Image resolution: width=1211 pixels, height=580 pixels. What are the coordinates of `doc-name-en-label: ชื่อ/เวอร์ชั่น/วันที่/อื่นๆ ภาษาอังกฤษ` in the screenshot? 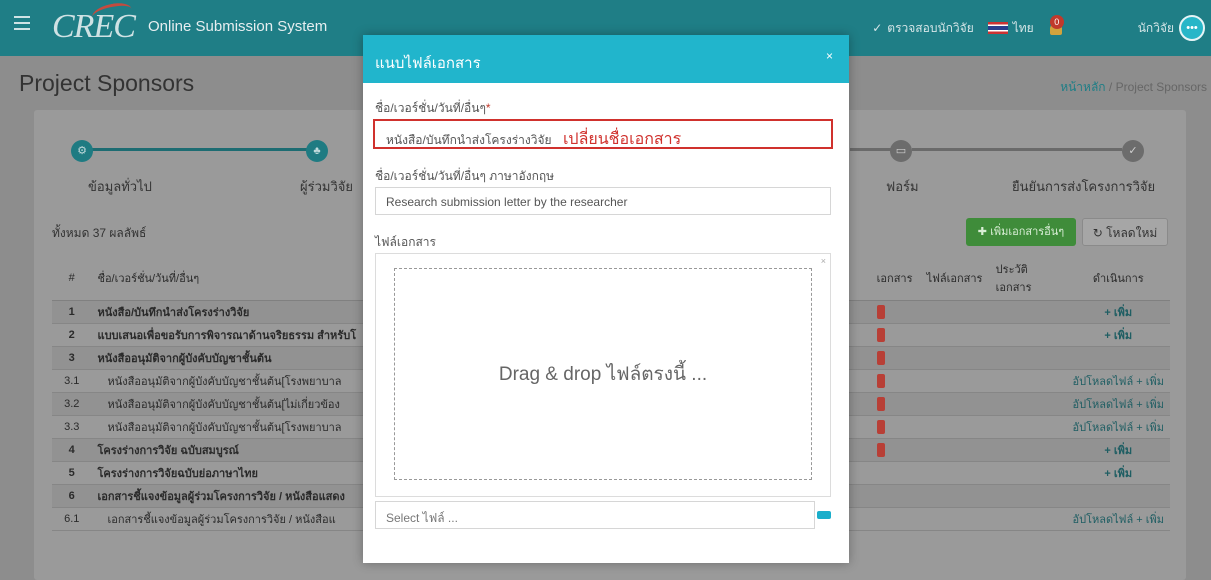 It's located at (465, 176).